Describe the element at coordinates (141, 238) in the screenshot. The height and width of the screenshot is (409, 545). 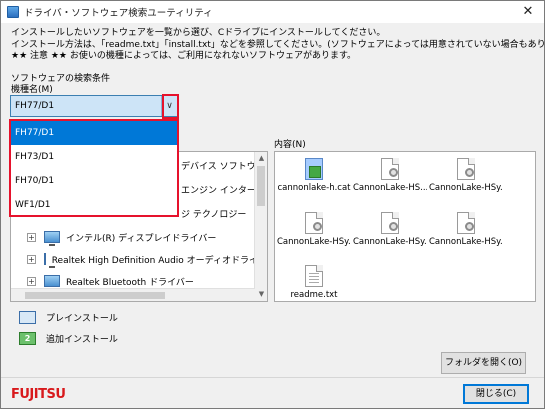
I see `tree-item-label: インテル(R) ディスプレイドライバー` at that location.